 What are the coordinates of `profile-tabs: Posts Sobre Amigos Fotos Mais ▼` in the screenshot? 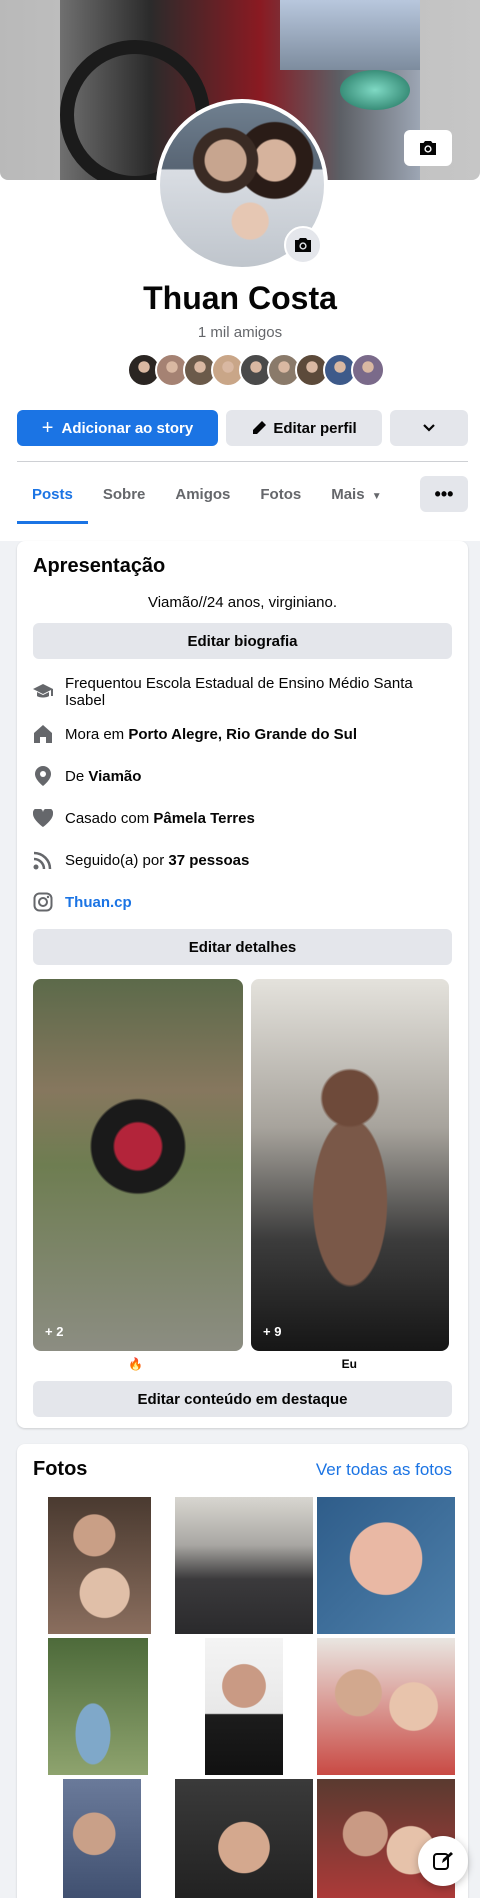 It's located at (207, 499).